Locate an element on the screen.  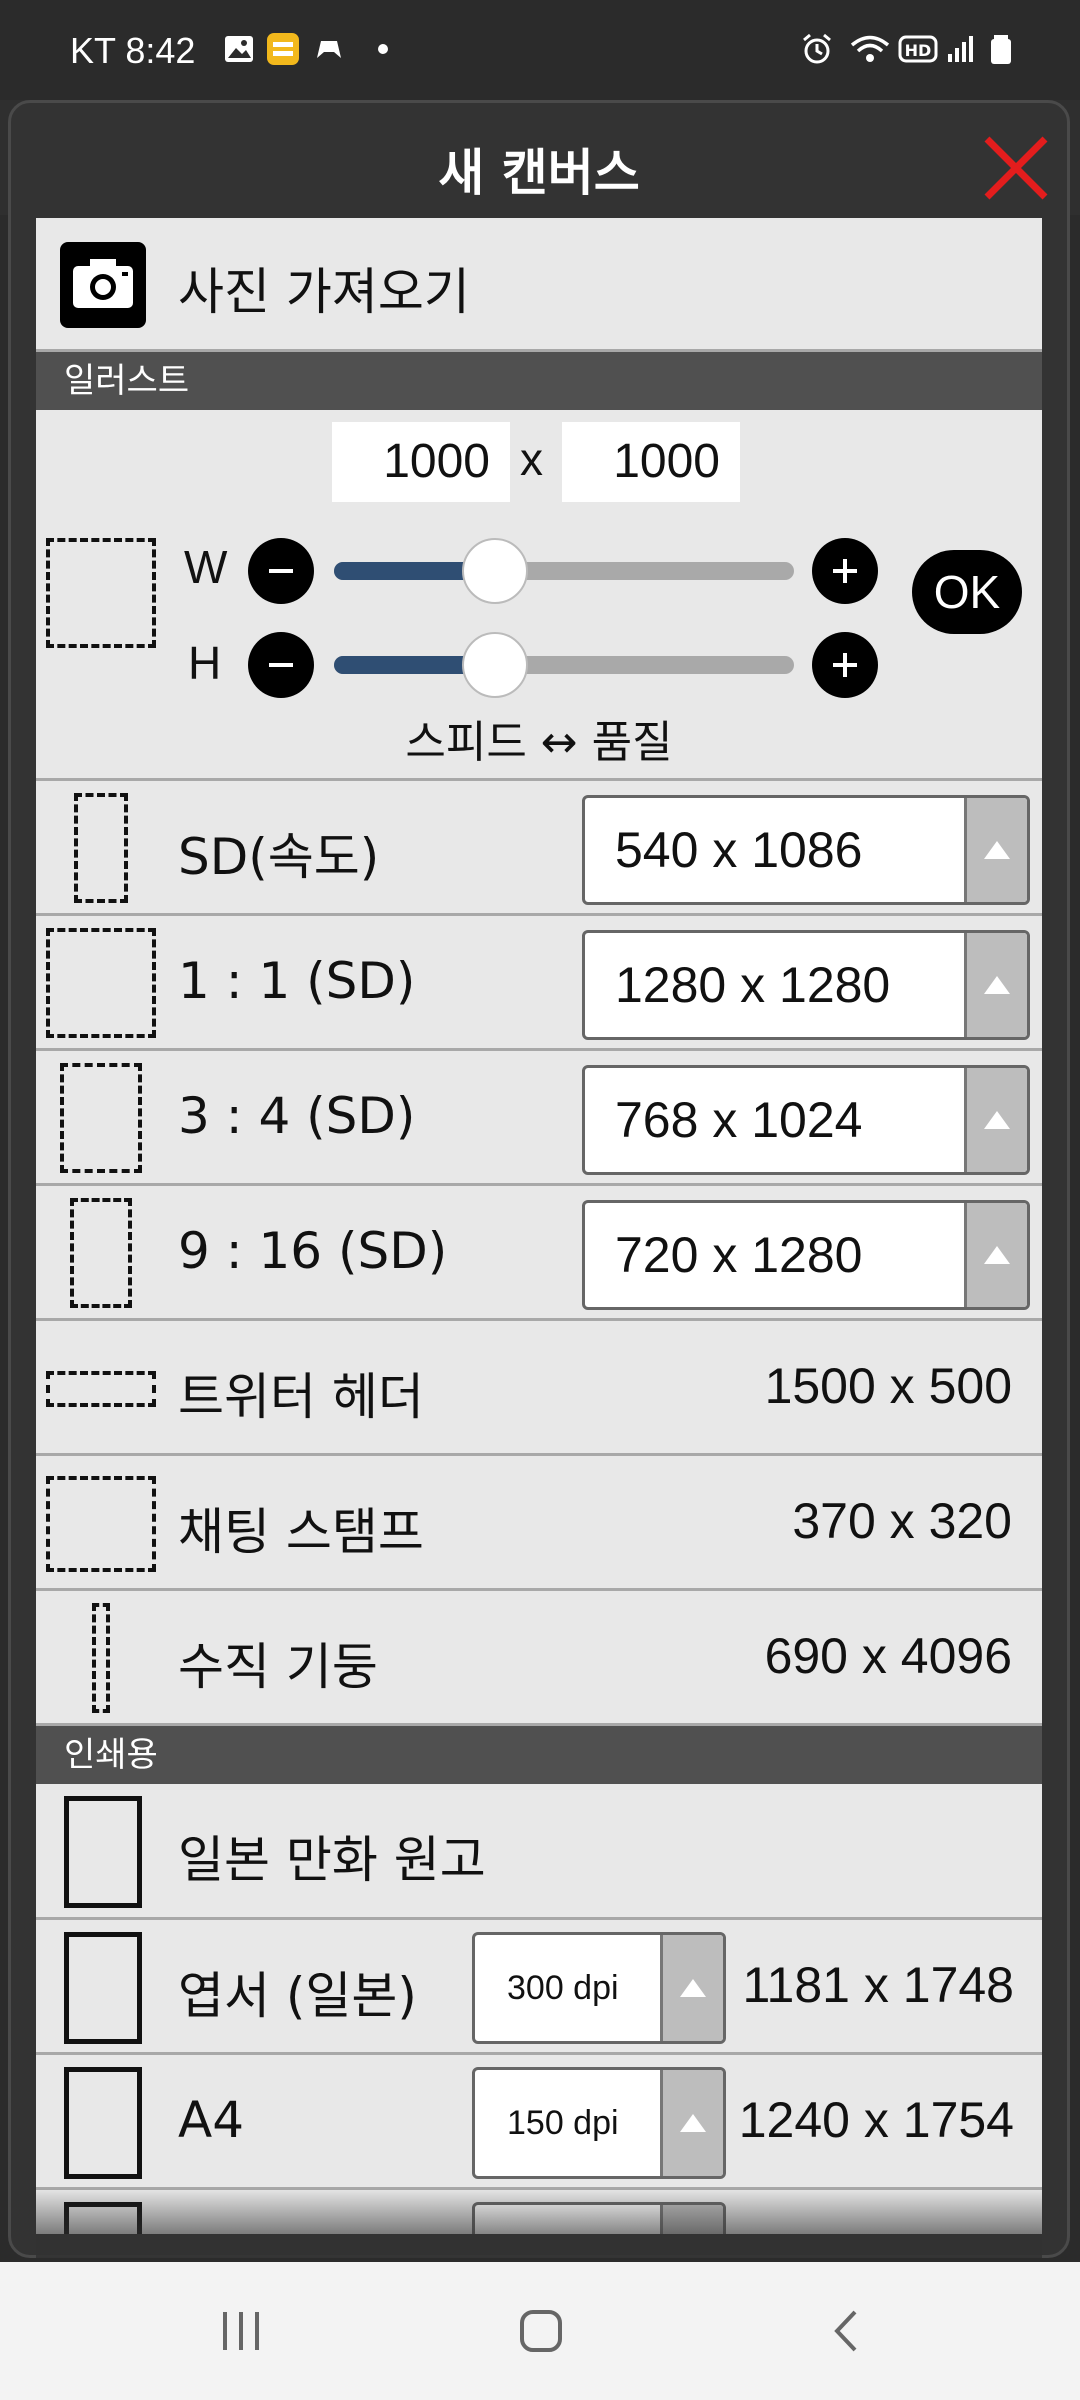
height-slider-thumb is located at coordinates (495, 665).